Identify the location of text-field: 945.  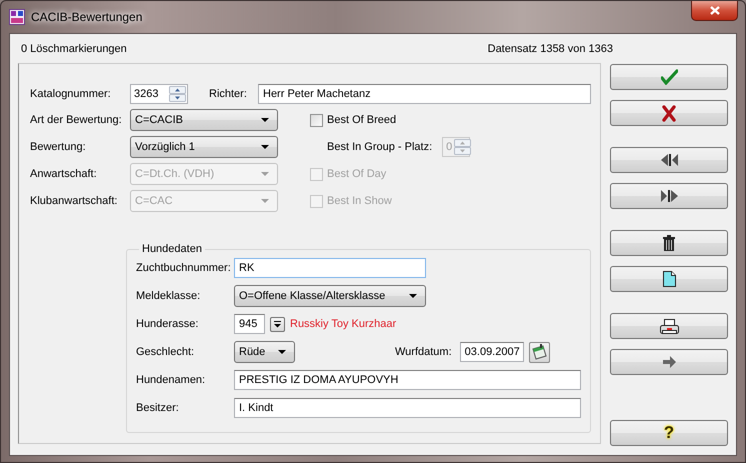
(249, 324).